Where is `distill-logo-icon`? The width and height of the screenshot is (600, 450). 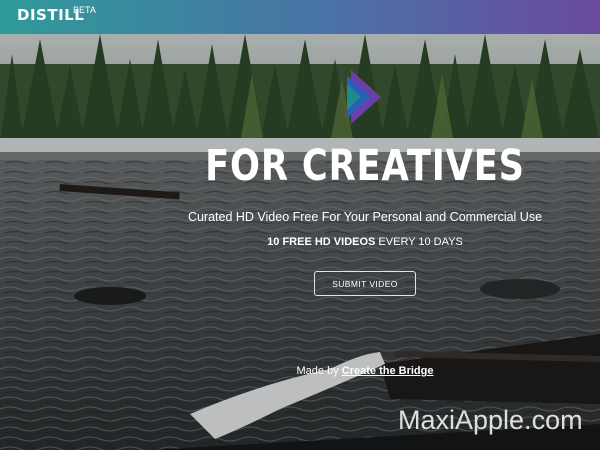 distill-logo-icon is located at coordinates (364, 97).